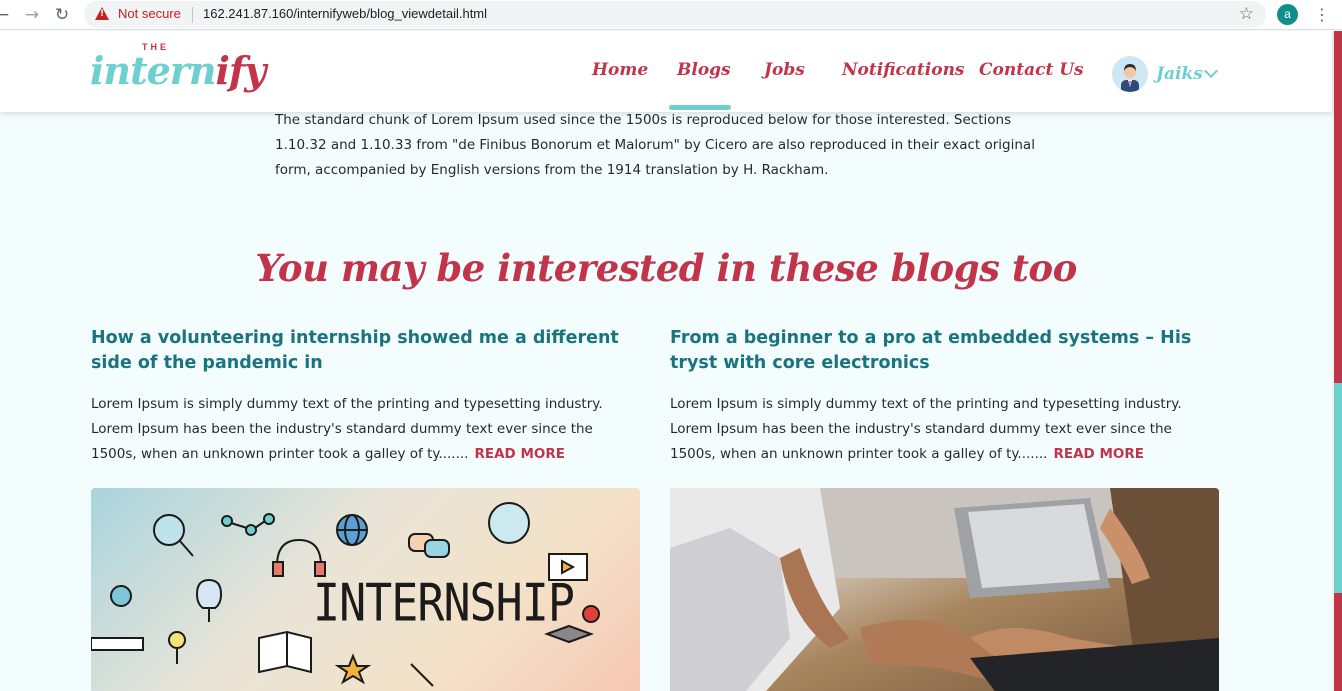 This screenshot has width=1342, height=691. I want to click on internify-logo: THE internify, so click(178, 72).